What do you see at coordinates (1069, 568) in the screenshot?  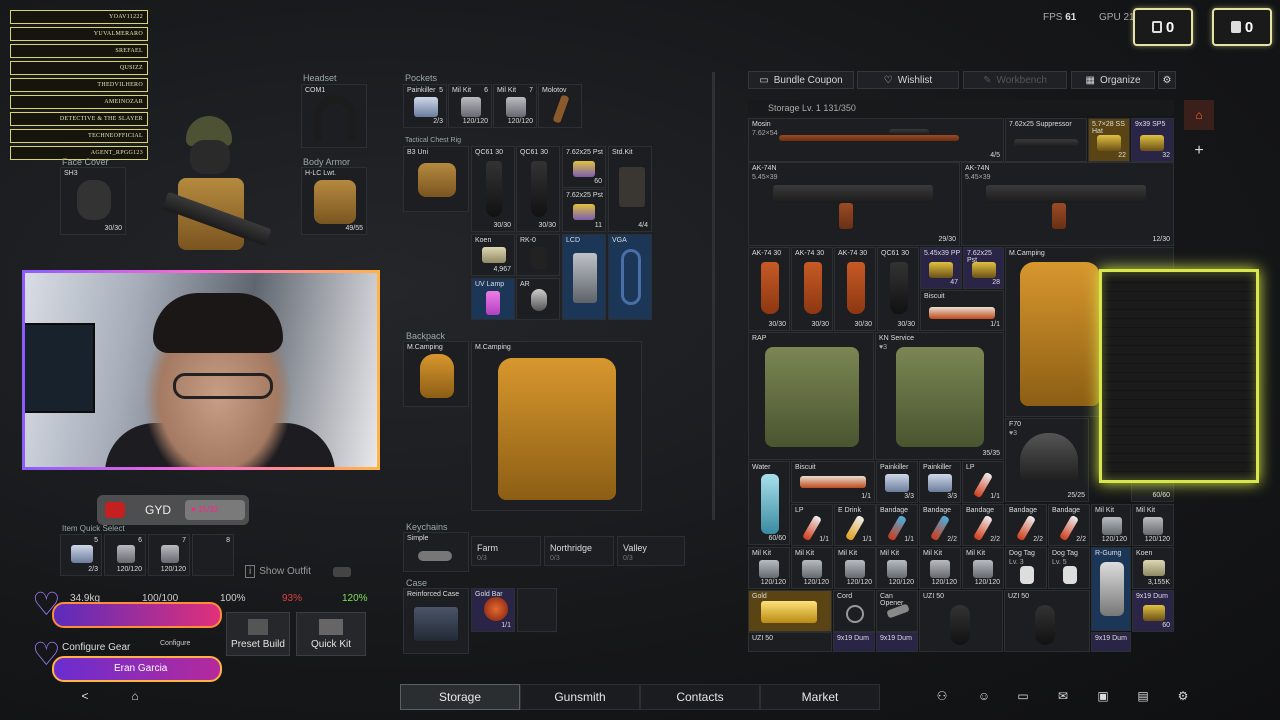 I see `stash-item: Dog Tag Lv. 5` at bounding box center [1069, 568].